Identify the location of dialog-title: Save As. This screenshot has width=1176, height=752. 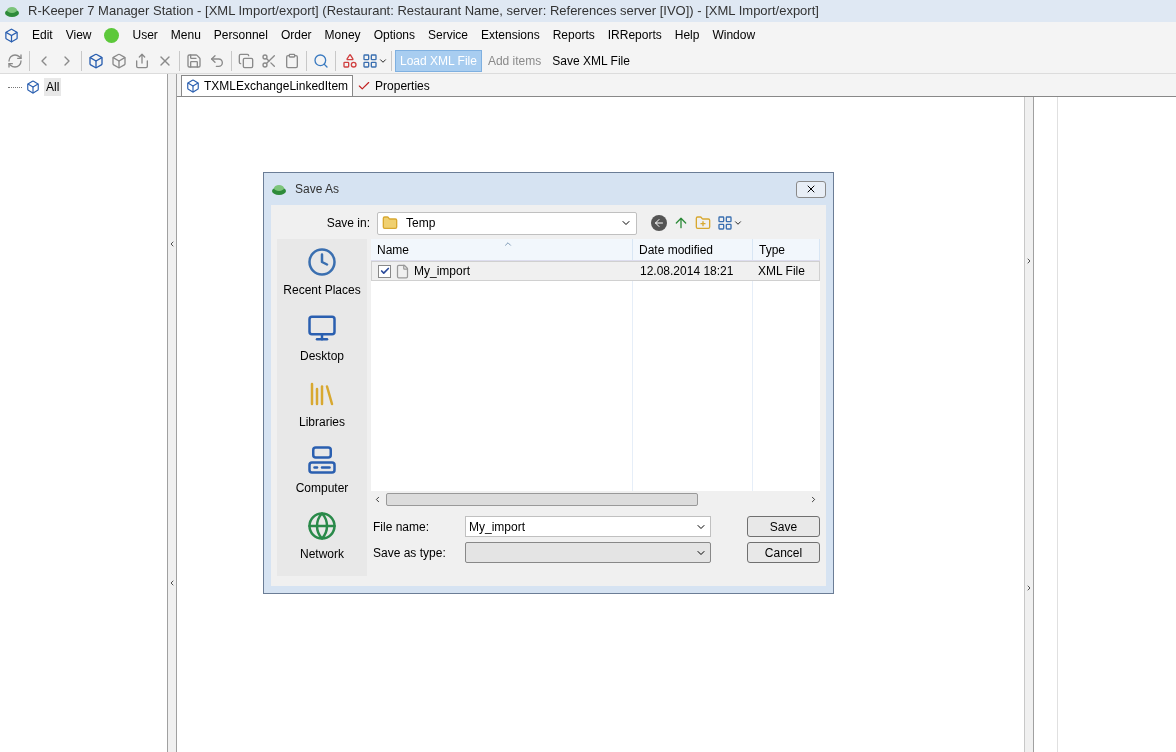
(318, 189).